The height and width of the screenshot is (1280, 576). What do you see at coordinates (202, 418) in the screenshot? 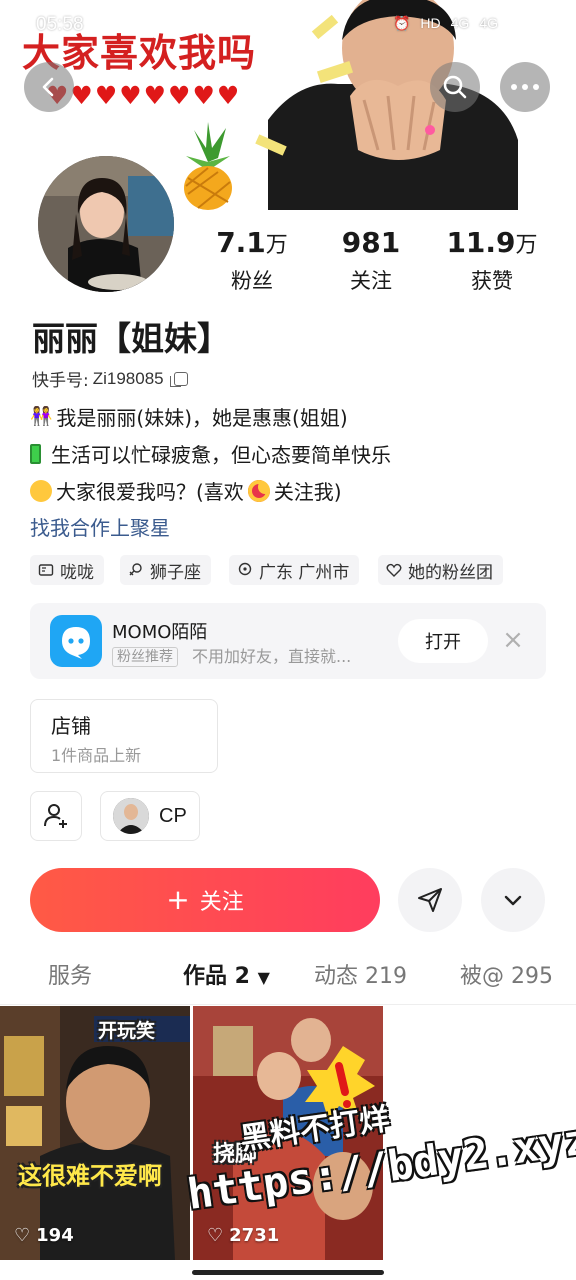
I see `bio-text: 我是丽丽(妹妹)，她是惠惠(姐姐)` at bounding box center [202, 418].